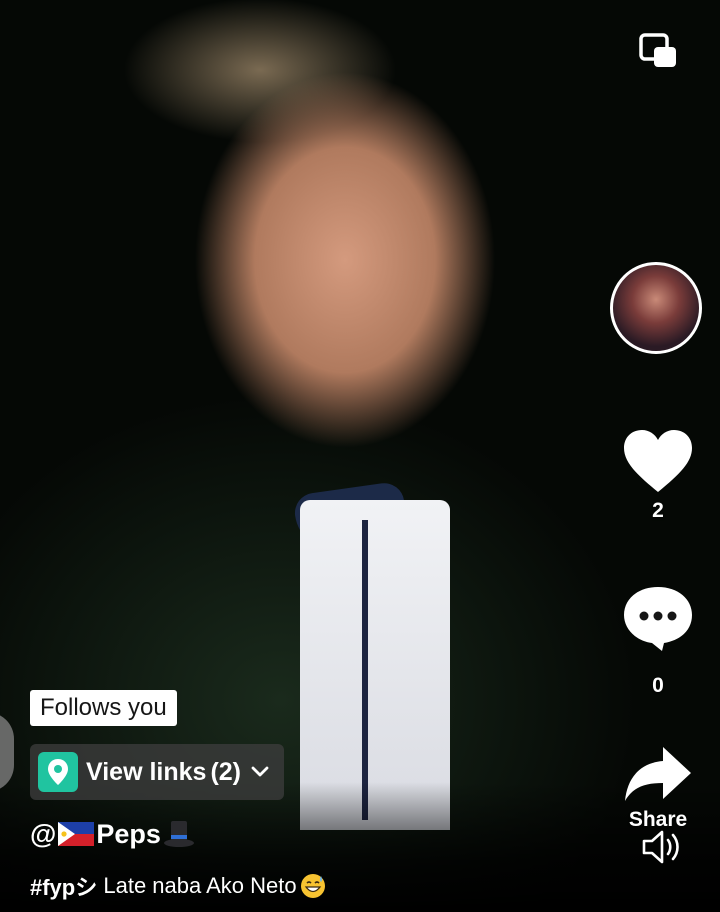 The width and height of the screenshot is (720, 912). I want to click on side-handle, so click(7, 752).